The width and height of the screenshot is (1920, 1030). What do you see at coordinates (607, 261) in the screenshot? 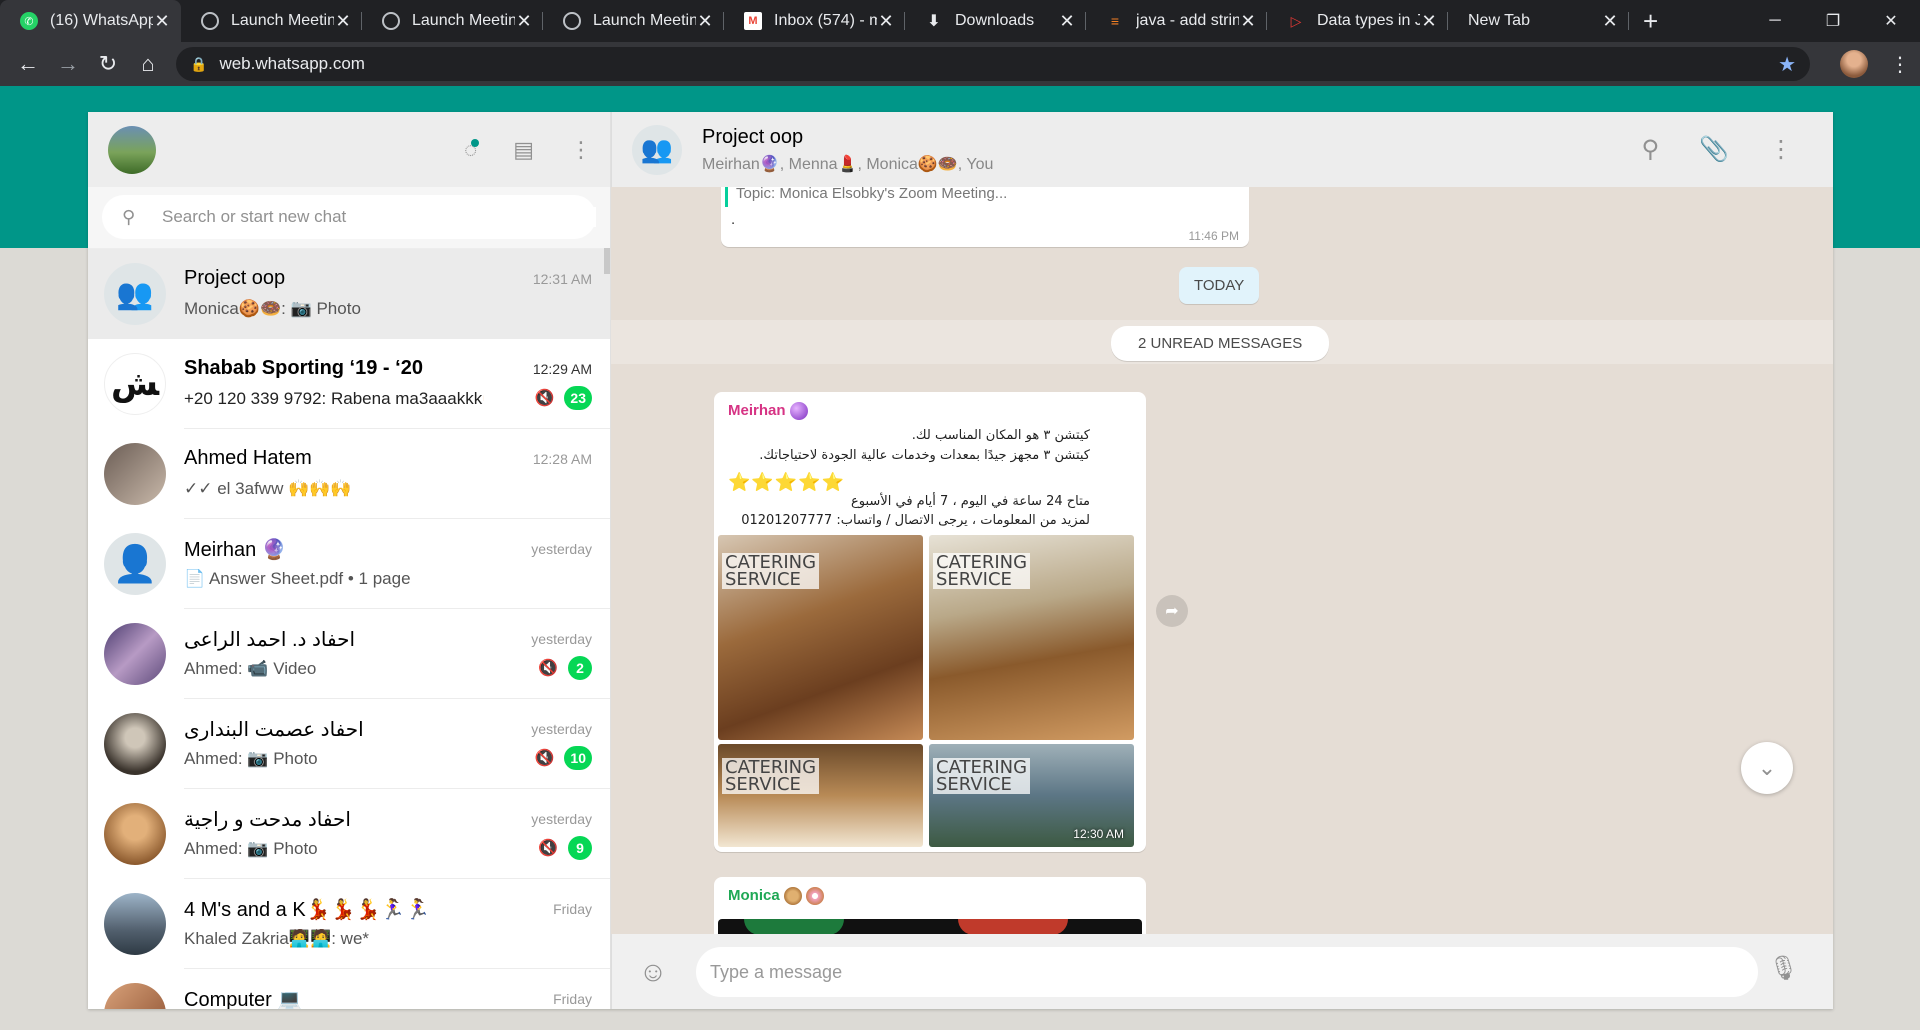
I see `sidebar-scrollbar` at bounding box center [607, 261].